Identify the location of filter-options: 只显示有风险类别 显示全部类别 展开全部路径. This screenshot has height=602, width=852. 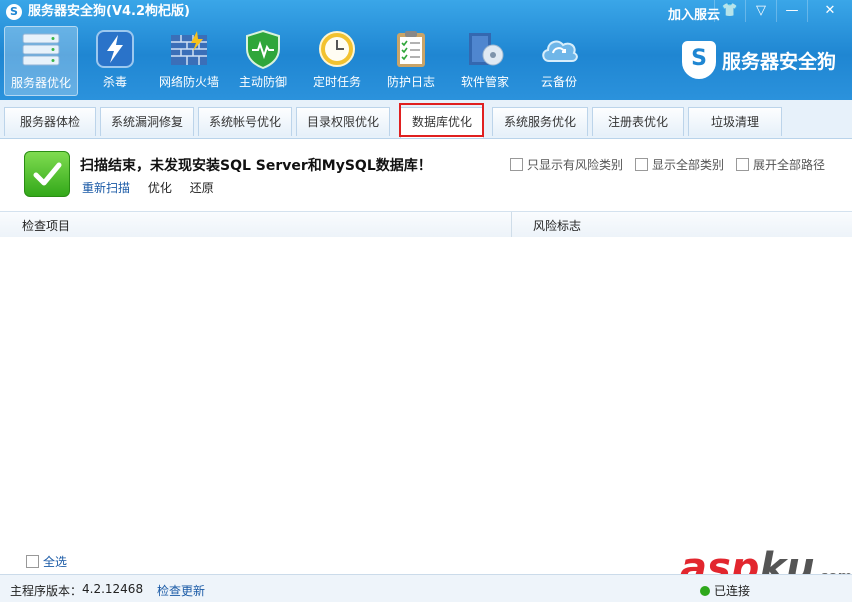
(673, 164).